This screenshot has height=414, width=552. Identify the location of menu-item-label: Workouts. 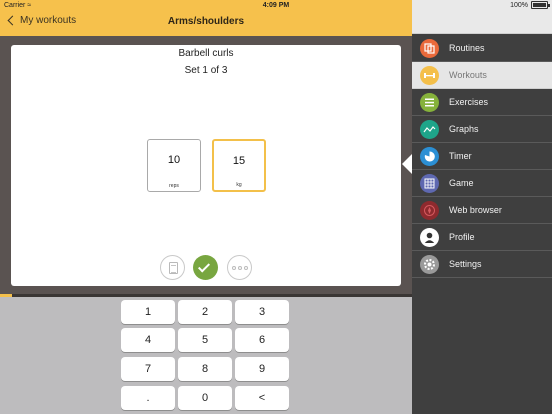
(468, 75).